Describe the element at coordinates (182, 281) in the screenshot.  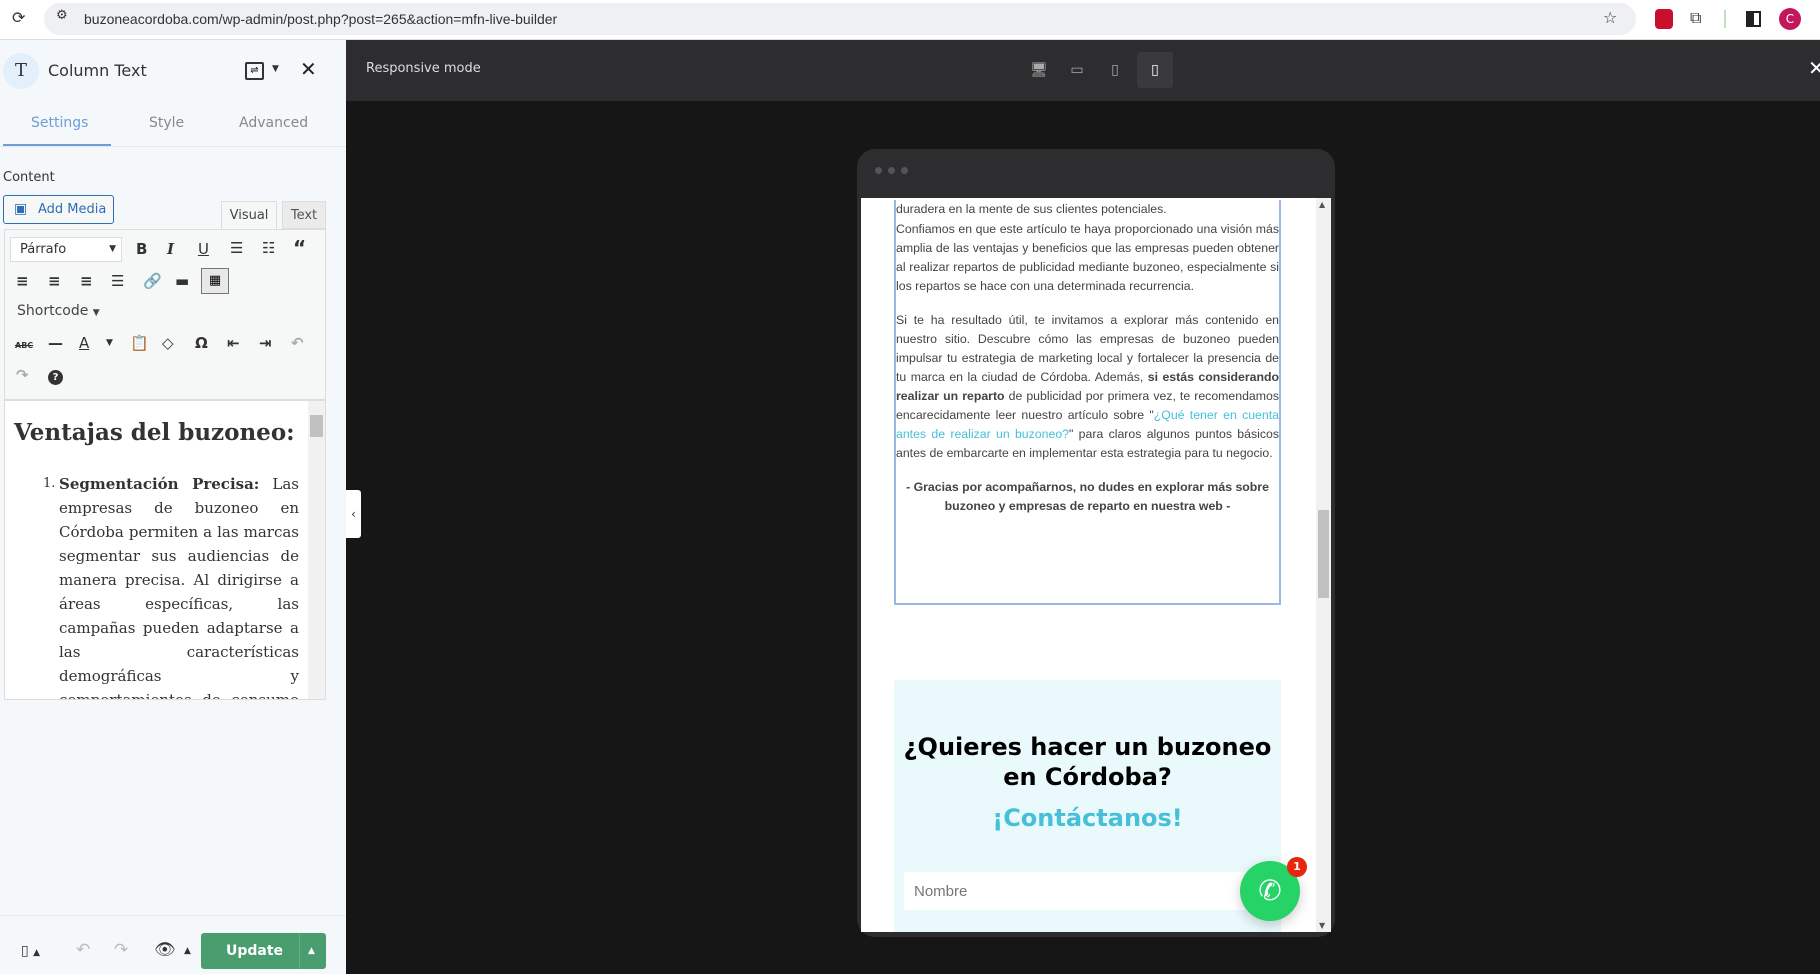
I see `read-more-icon: ▬` at that location.